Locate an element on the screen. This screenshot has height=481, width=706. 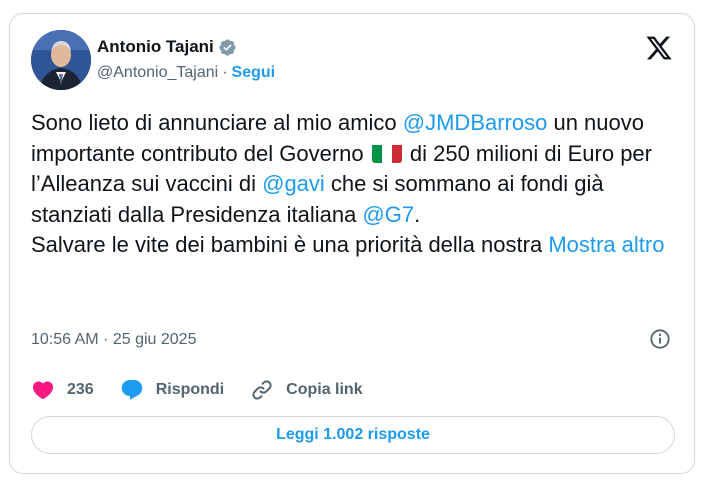
read-replies-button: Leggi 1.002 risposte is located at coordinates (353, 435).